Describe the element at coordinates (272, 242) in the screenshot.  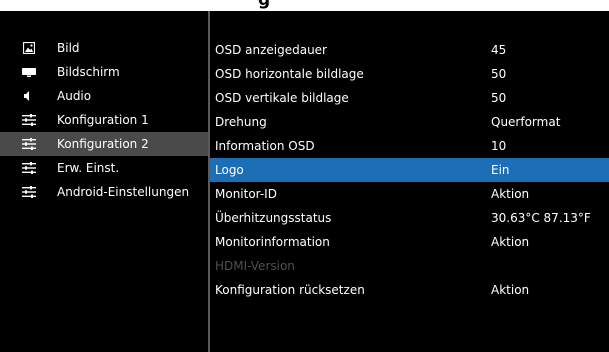
I see `setting-label: Monitorinformation` at that location.